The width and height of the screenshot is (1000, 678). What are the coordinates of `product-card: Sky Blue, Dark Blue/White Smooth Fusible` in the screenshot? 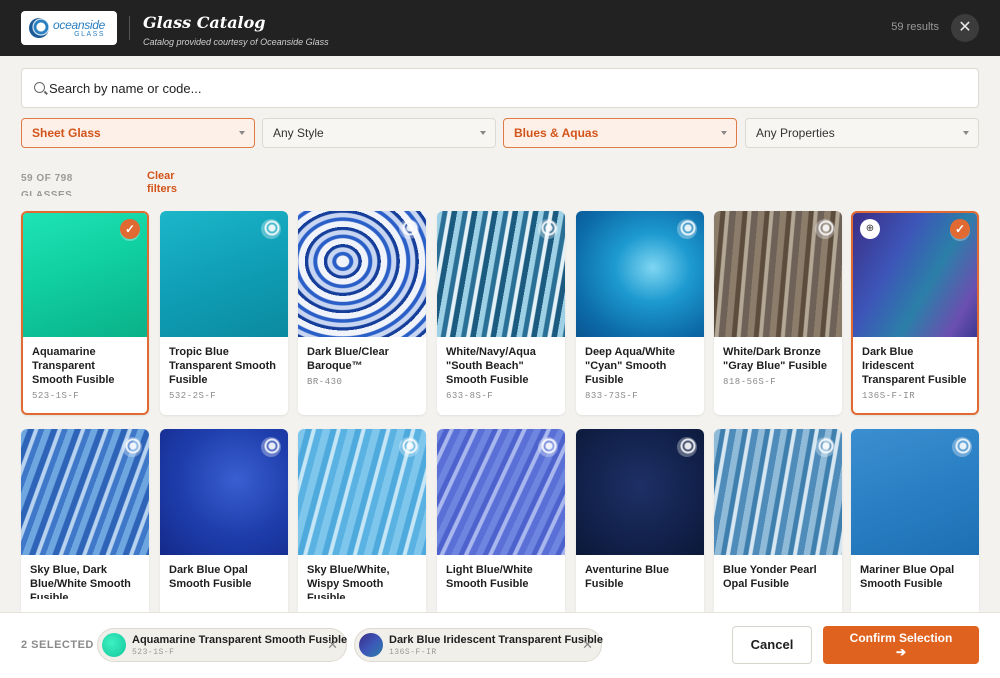 It's located at (85, 520).